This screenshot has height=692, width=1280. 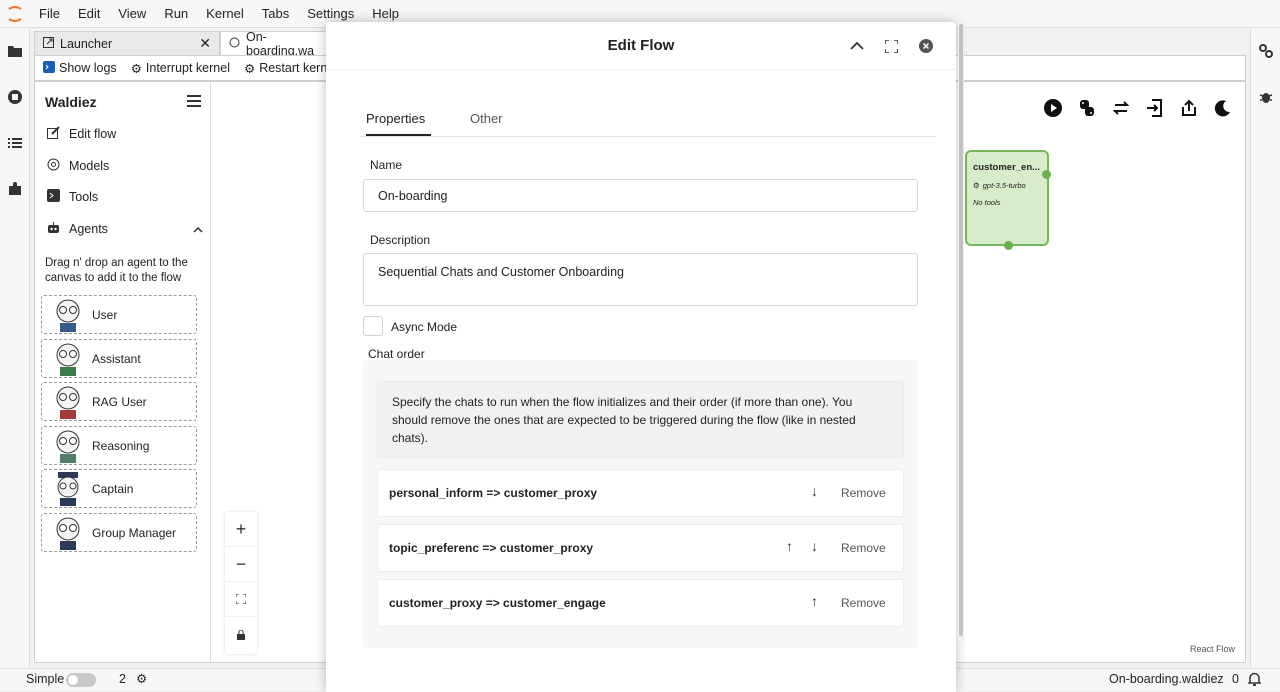 What do you see at coordinates (68, 359) in the screenshot?
I see `assistant-agent-avatar` at bounding box center [68, 359].